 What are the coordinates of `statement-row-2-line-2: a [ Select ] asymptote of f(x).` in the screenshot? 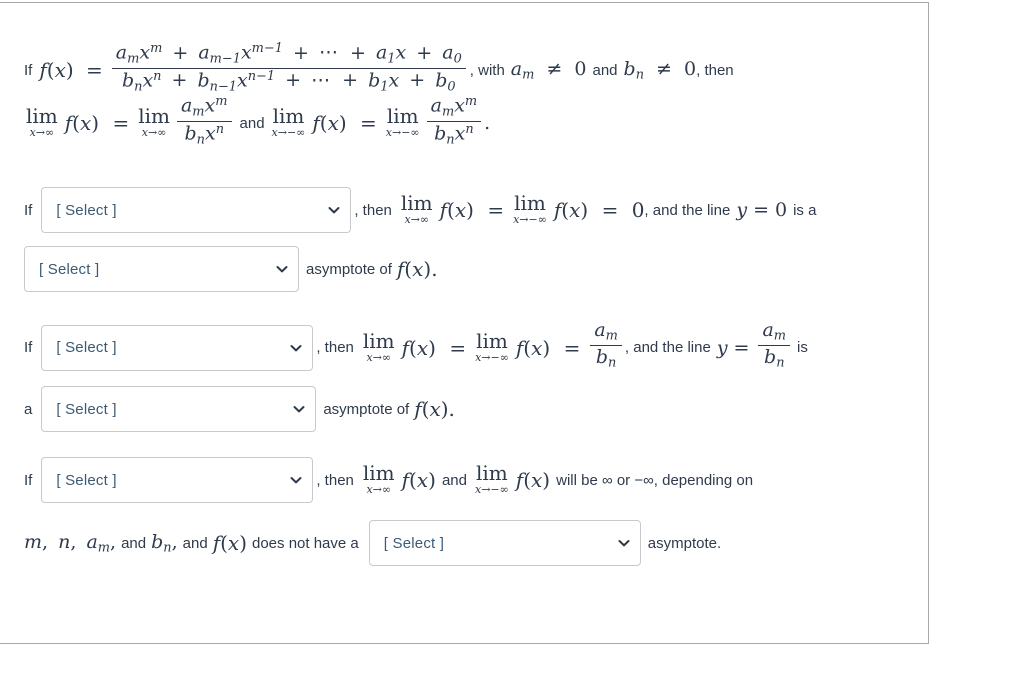 It's located at (416, 409).